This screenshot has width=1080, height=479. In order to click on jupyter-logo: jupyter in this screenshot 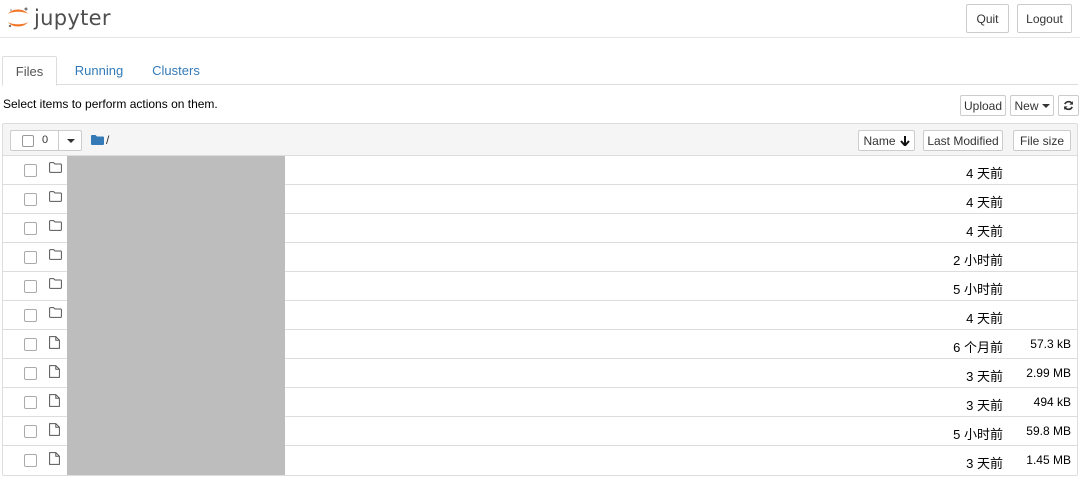, I will do `click(58, 18)`.